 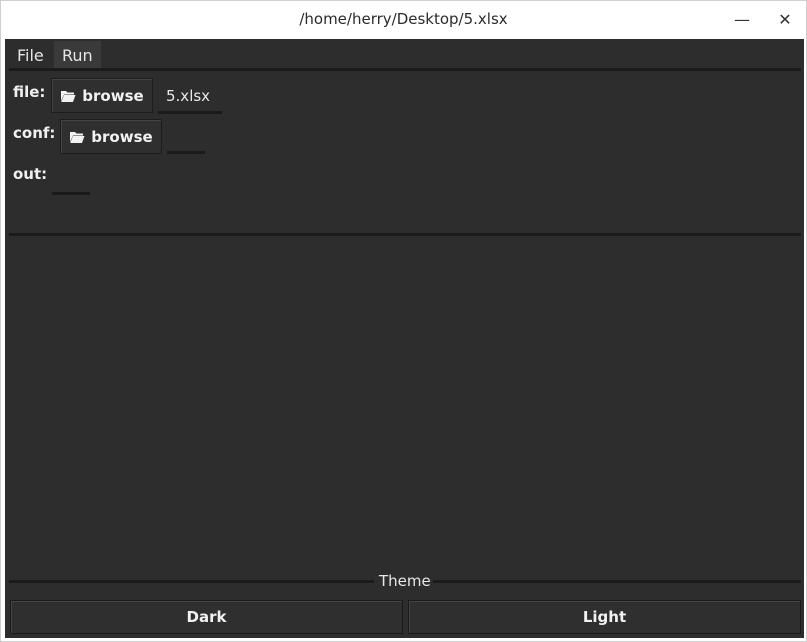 I want to click on close-button: ✕, so click(x=785, y=19).